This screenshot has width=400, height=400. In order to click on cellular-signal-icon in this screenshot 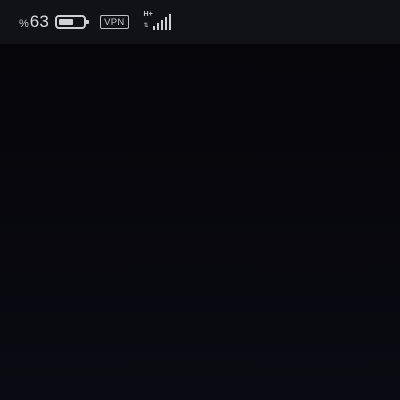, I will do `click(162, 22)`.